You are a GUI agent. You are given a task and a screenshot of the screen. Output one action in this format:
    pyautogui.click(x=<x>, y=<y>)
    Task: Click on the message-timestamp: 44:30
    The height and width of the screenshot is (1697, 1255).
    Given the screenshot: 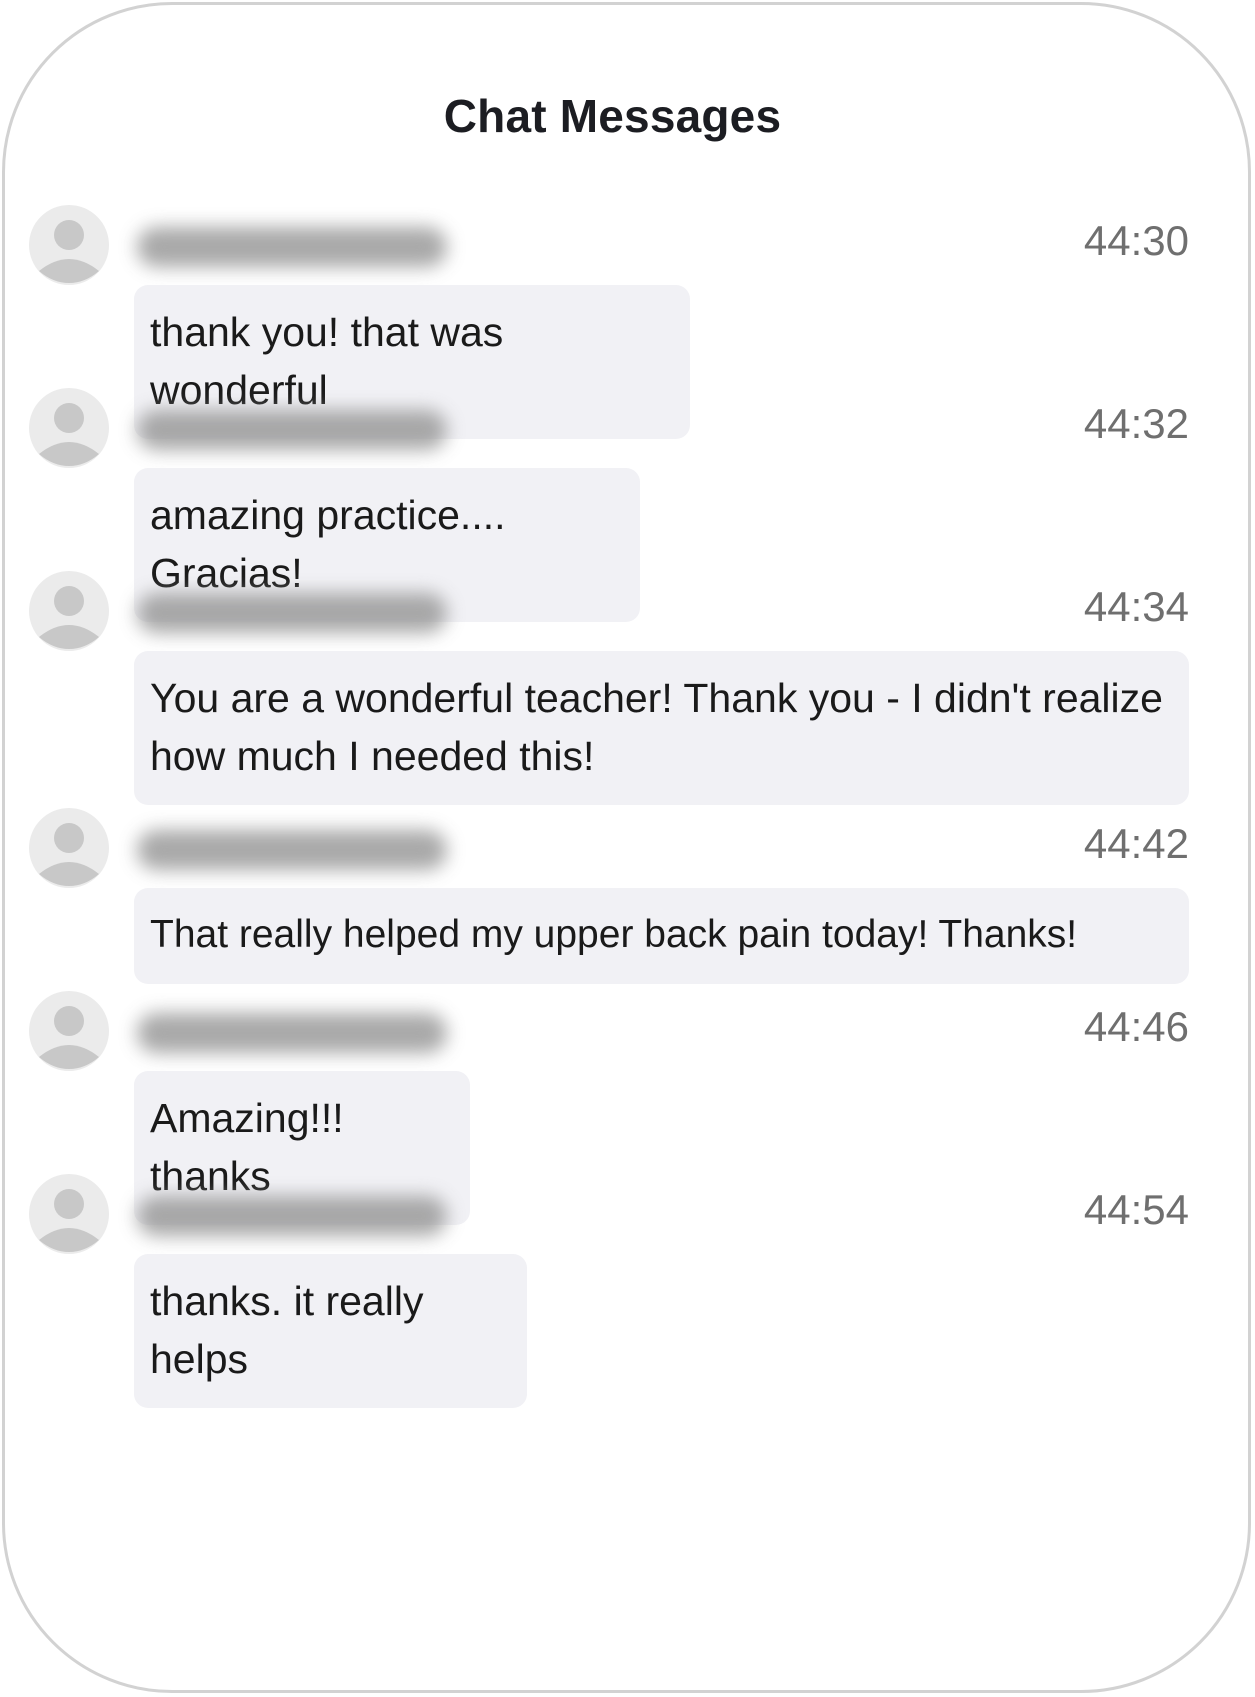 What is the action you would take?
    pyautogui.click(x=1136, y=240)
    